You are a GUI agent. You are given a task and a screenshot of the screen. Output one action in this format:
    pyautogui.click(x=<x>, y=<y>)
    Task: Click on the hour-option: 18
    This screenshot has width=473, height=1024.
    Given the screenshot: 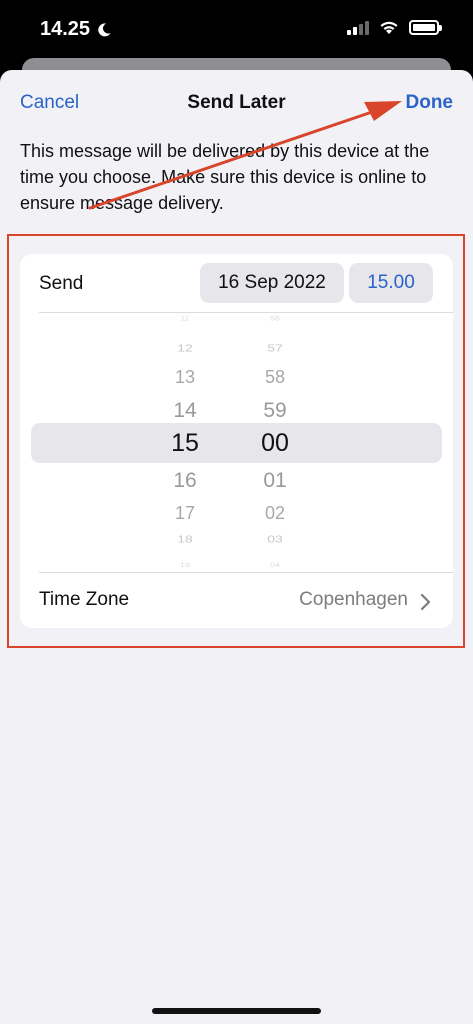 What is the action you would take?
    pyautogui.click(x=185, y=539)
    